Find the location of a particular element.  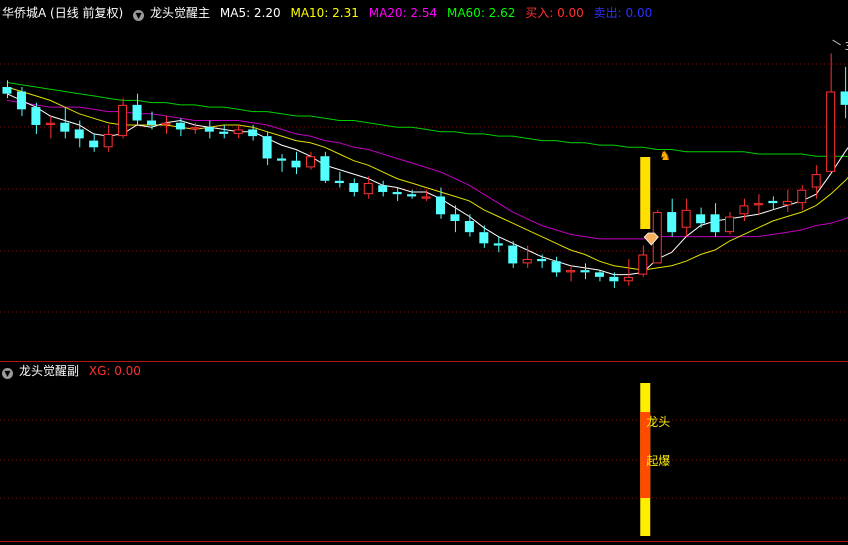

high-label-leader is located at coordinates (836, 42).